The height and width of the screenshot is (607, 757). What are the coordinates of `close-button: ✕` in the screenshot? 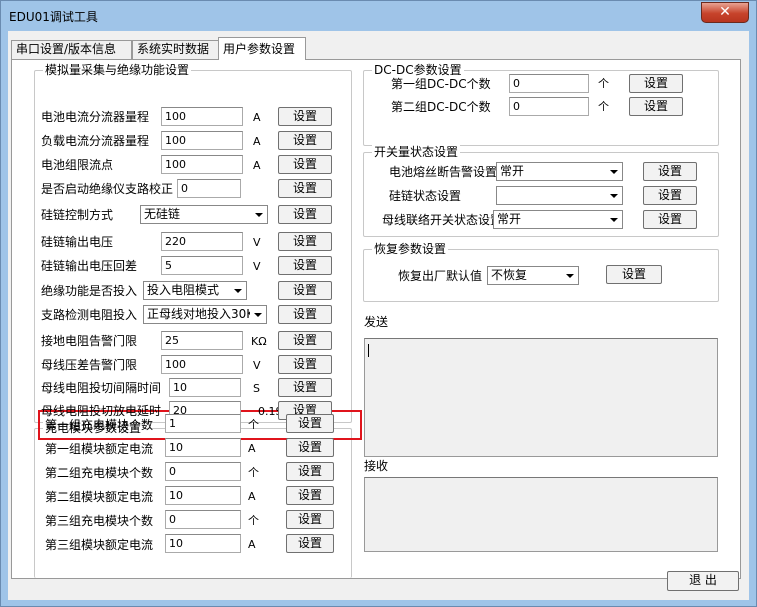 It's located at (725, 12).